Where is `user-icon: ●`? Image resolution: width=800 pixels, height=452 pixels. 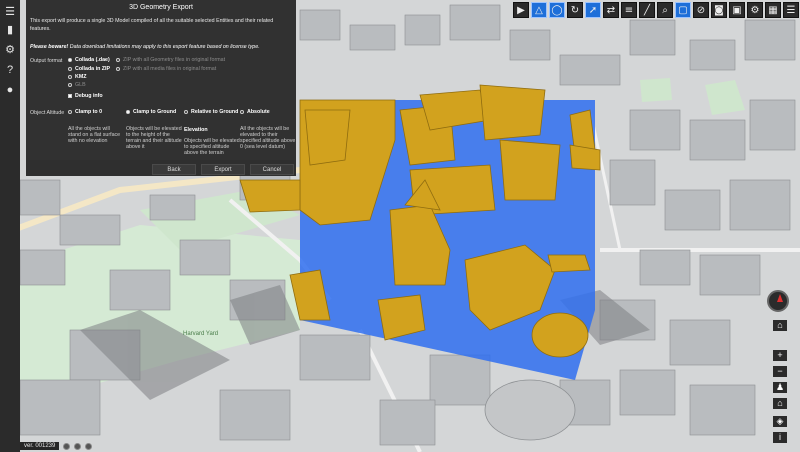
user-icon: ● is located at coordinates (10, 90).